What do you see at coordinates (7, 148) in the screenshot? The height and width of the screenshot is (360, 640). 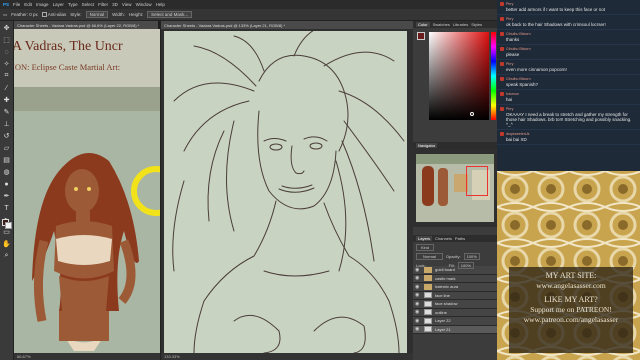 I see `eraser-tool-icon: ▱` at bounding box center [7, 148].